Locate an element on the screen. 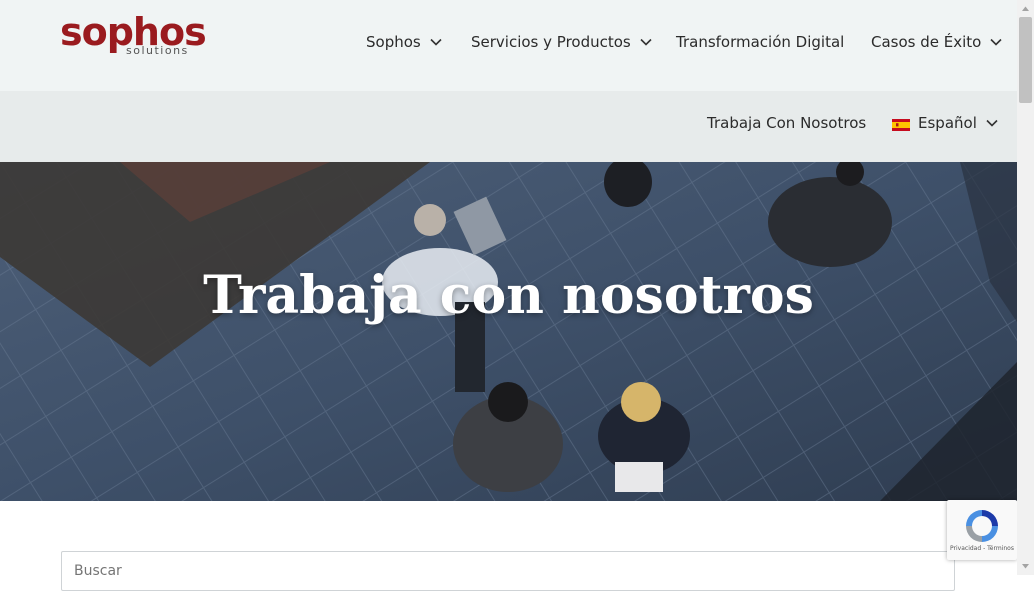 Image resolution: width=1034 pixels, height=591 pixels. hero-title: Trabaja con nosotros is located at coordinates (508, 295).